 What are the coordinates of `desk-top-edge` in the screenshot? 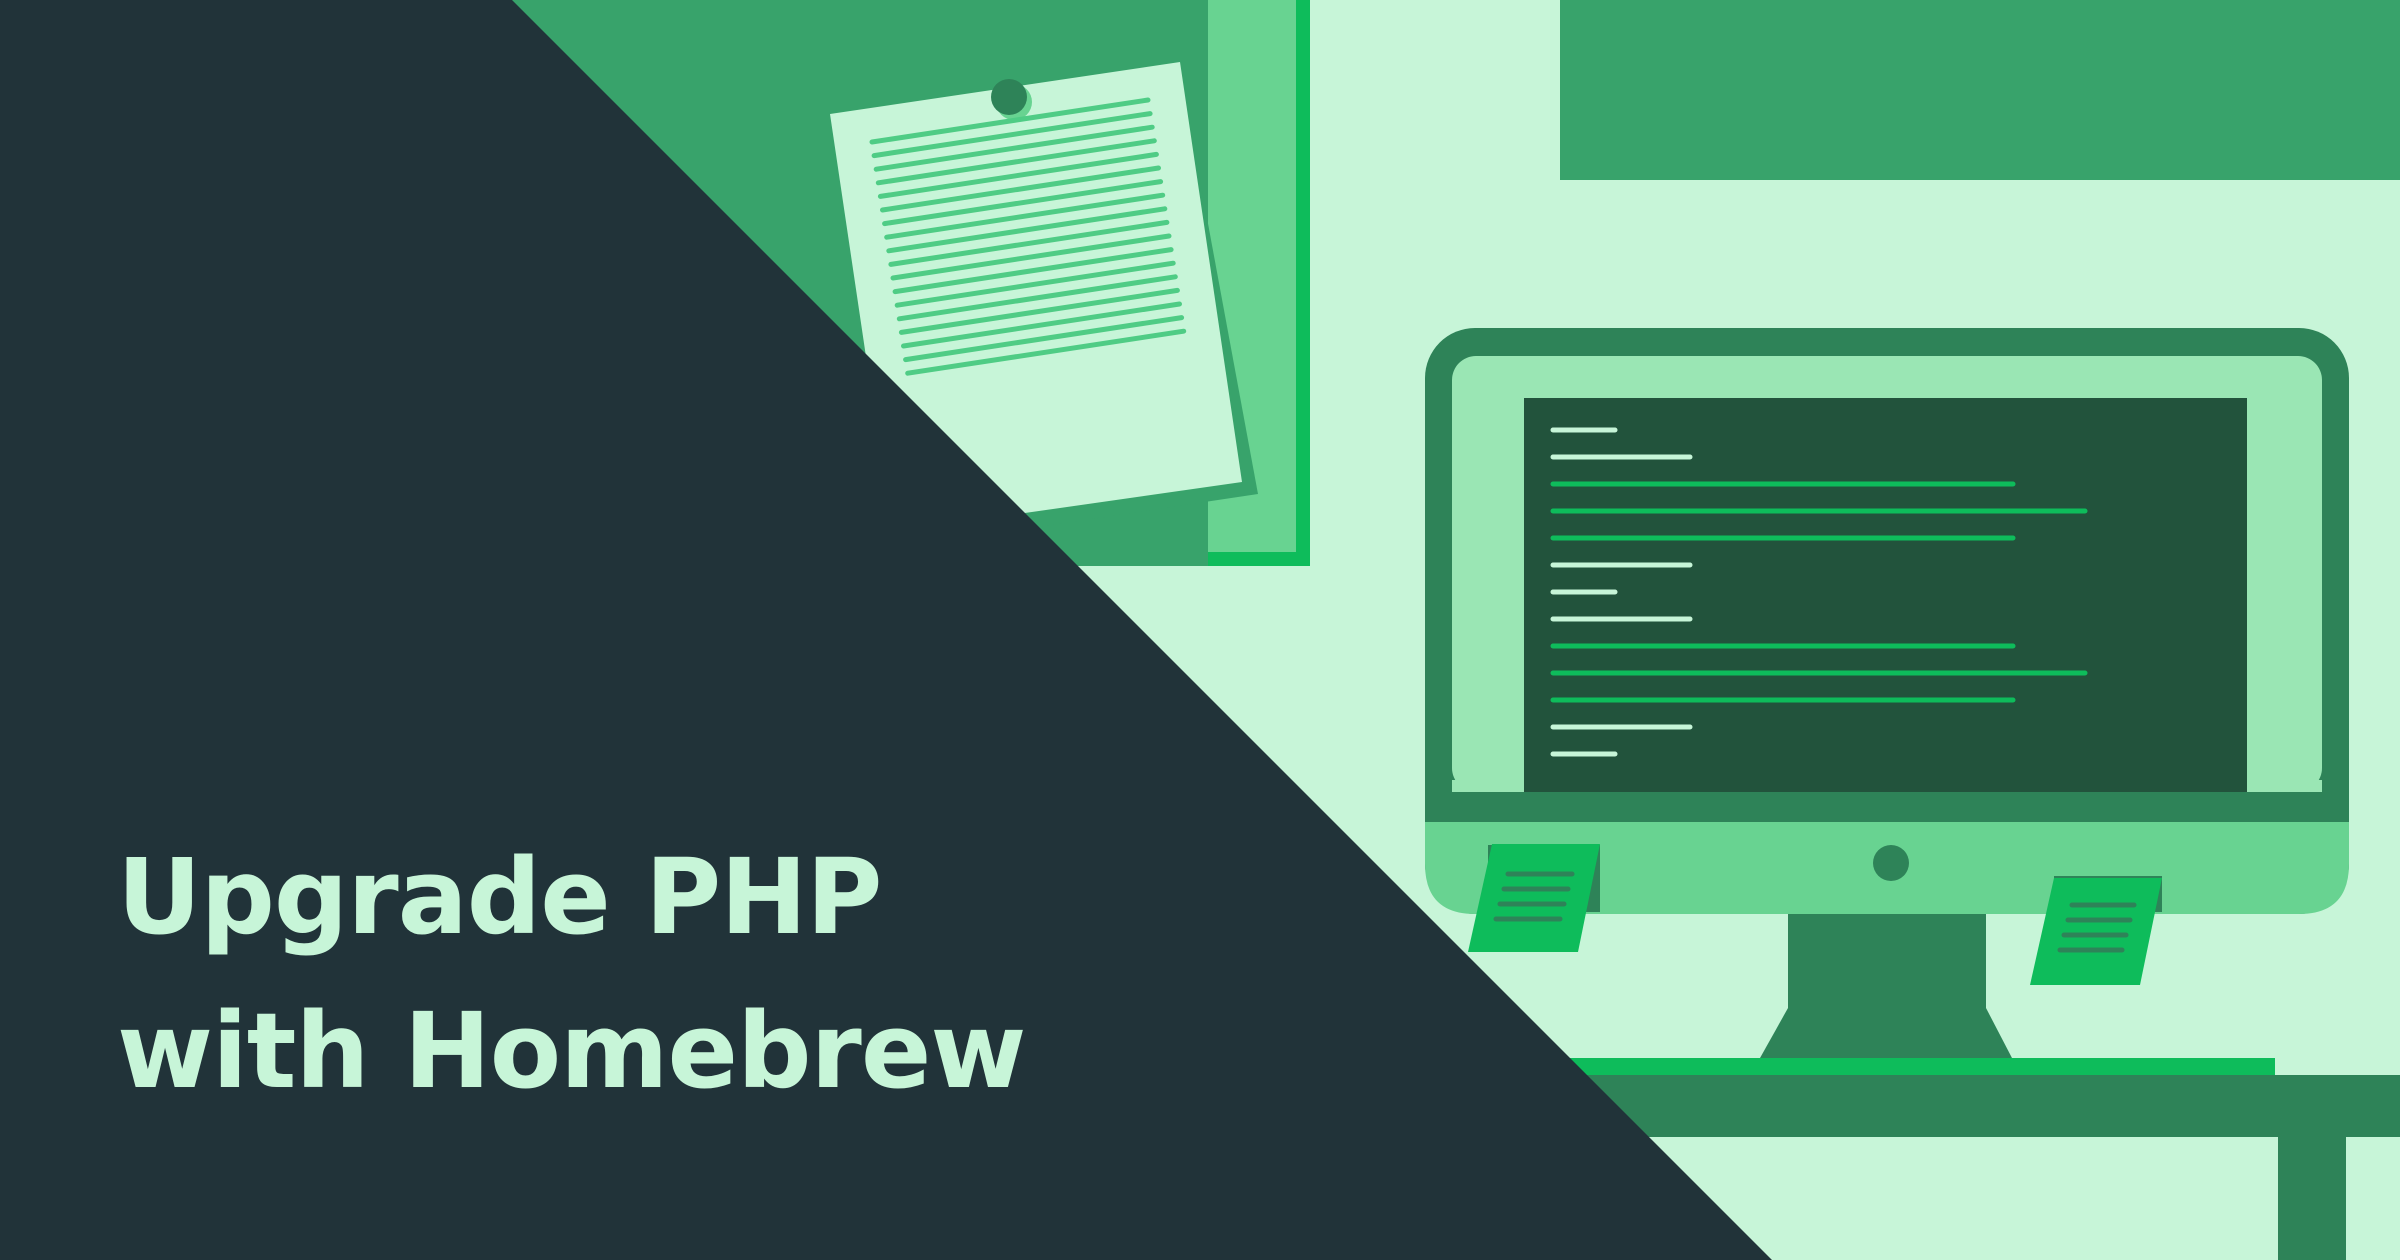 It's located at (1922, 1066).